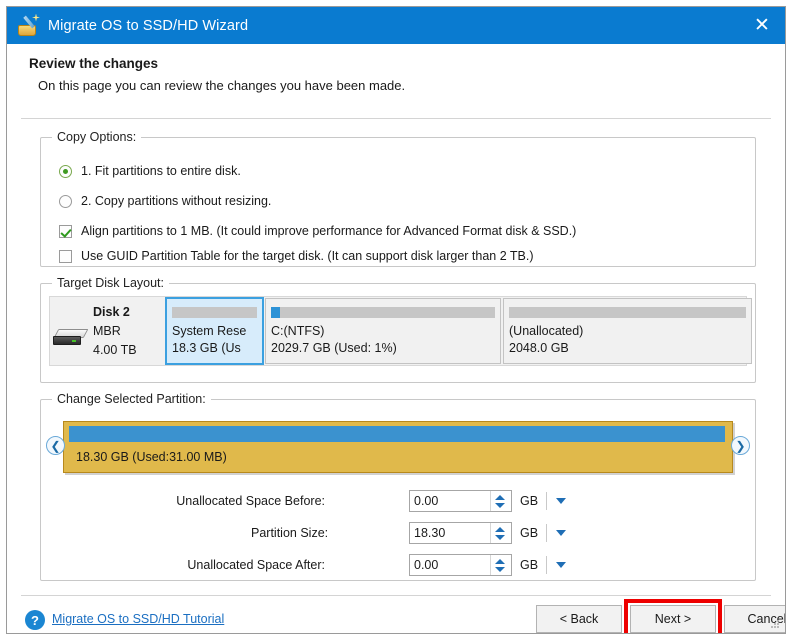  What do you see at coordinates (398, 565) in the screenshot?
I see `field-unallocated-space-after: Unallocated Space After: GB` at bounding box center [398, 565].